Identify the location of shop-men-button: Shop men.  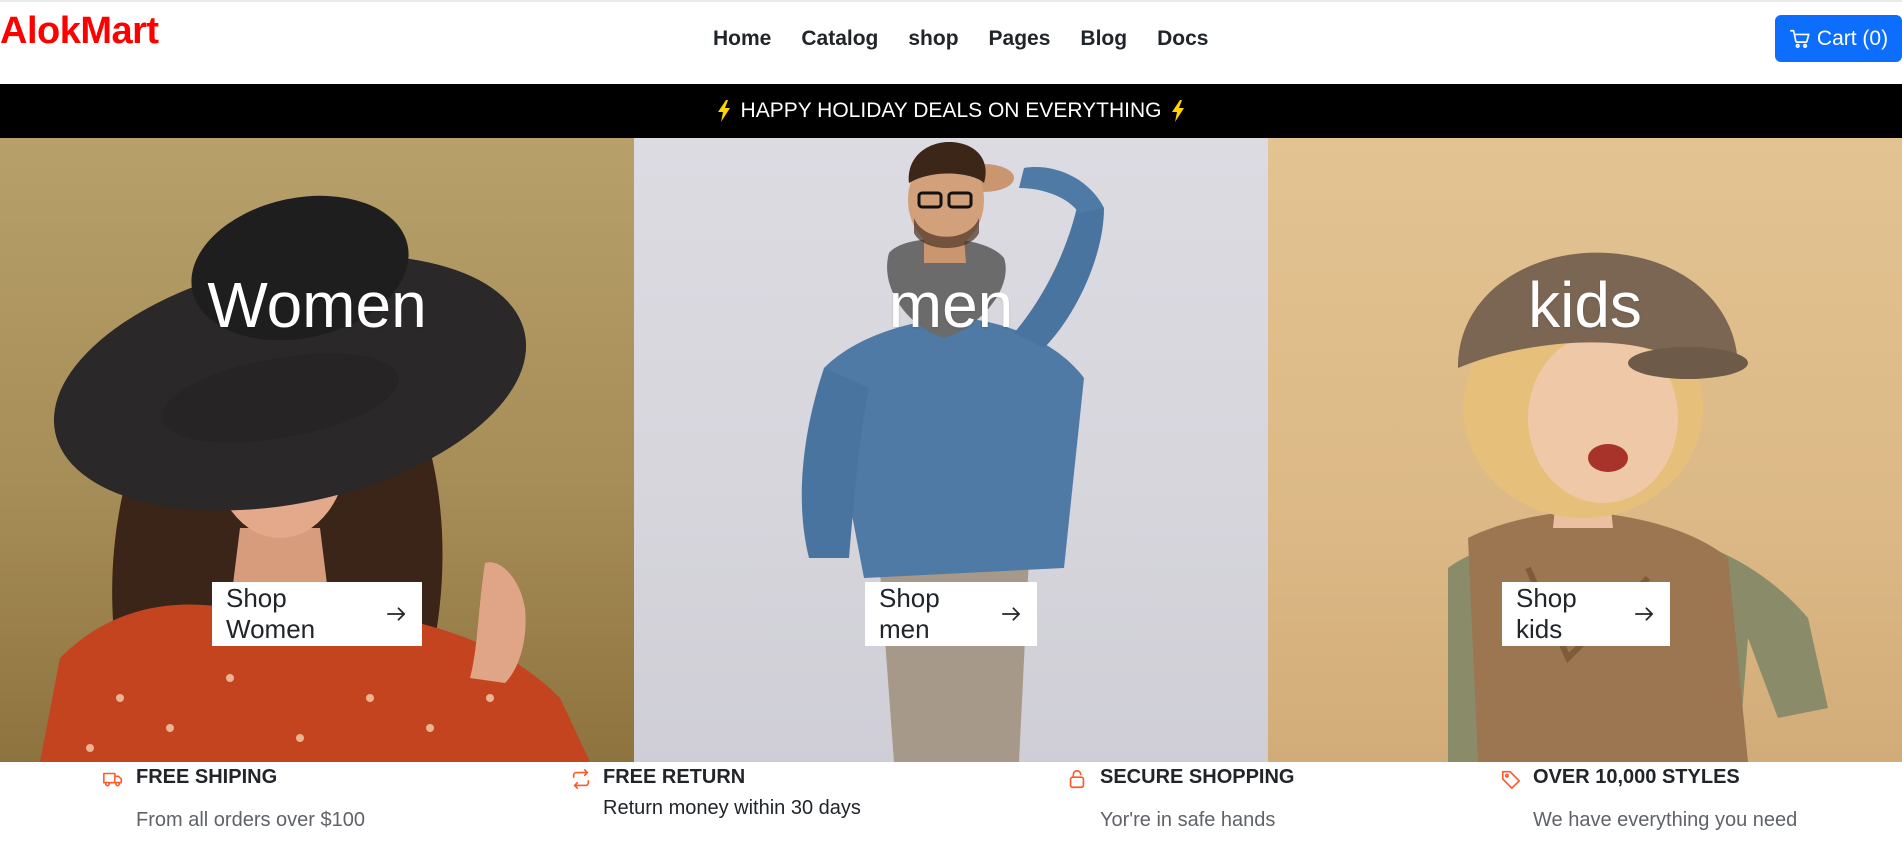
(951, 614).